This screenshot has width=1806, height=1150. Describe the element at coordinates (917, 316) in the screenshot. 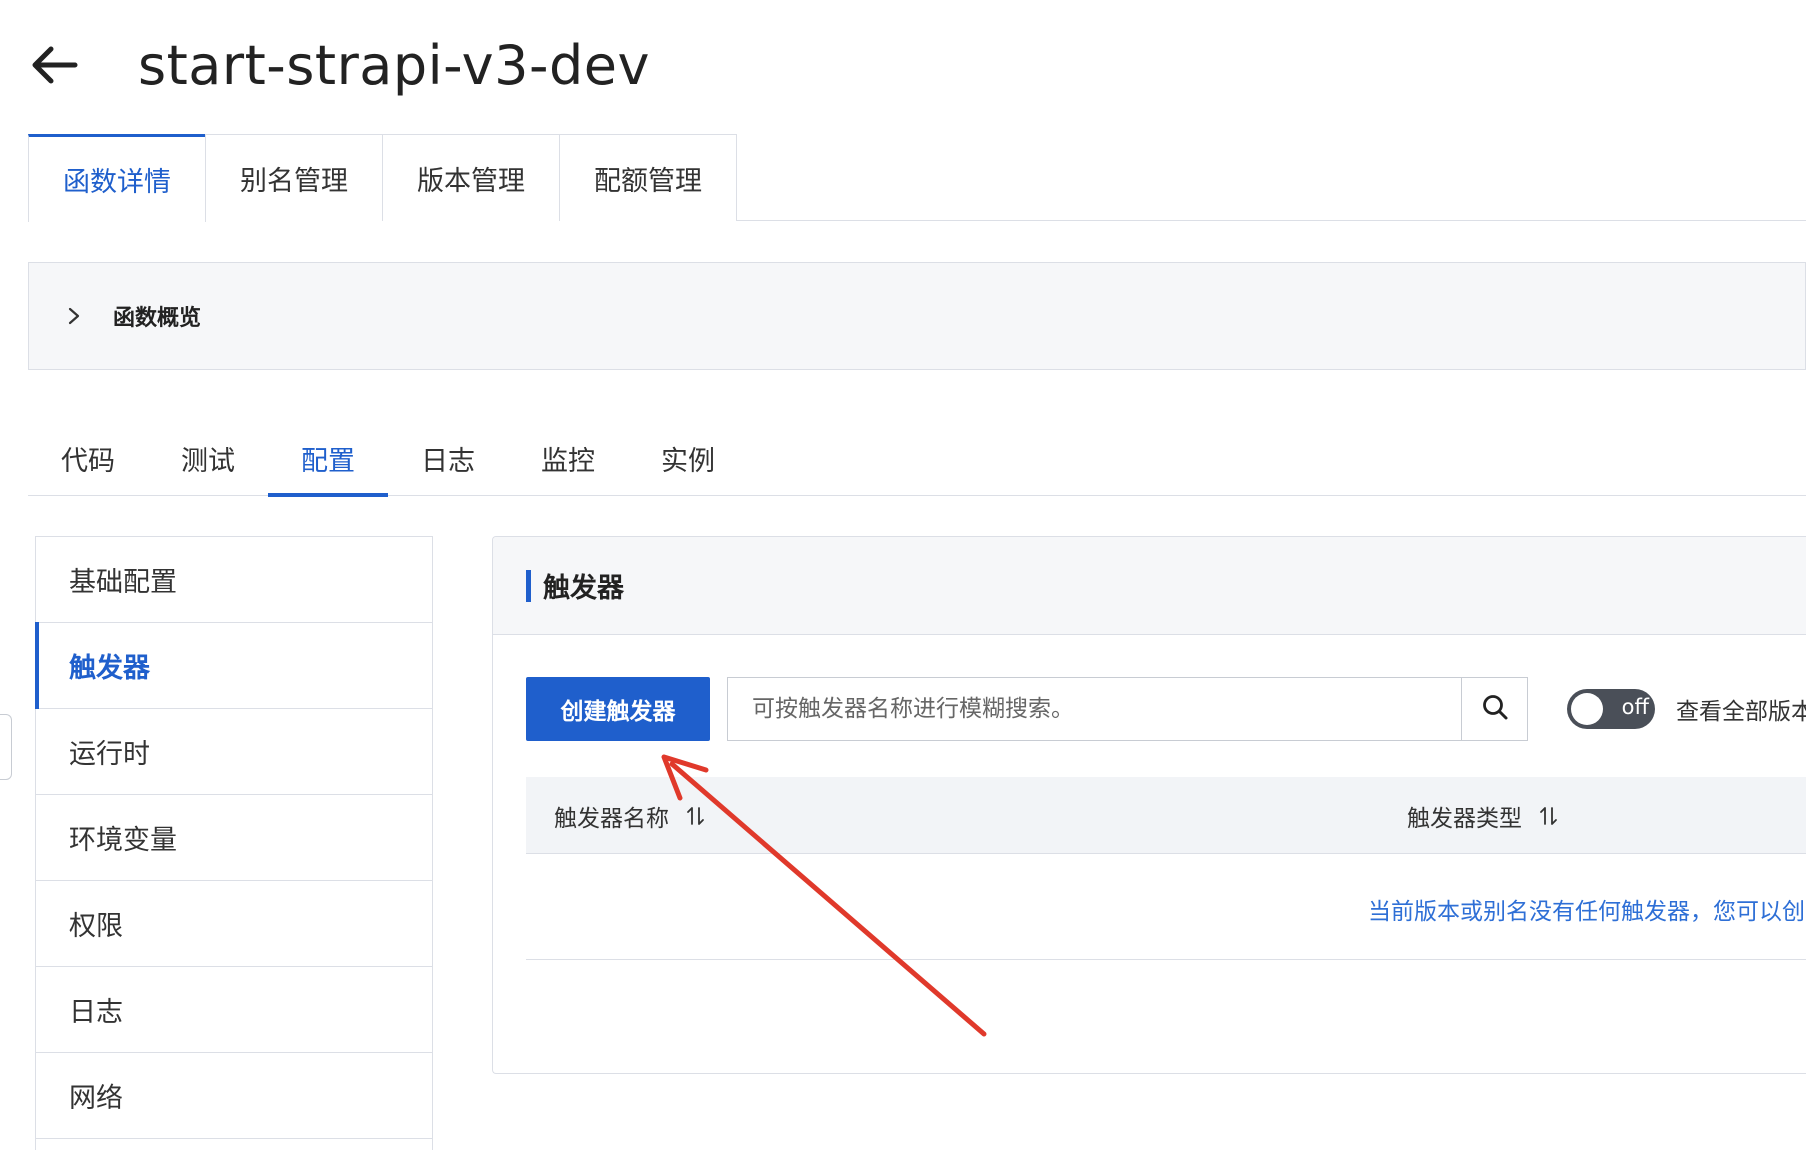

I see `function-overview-panel: 函数概览` at that location.